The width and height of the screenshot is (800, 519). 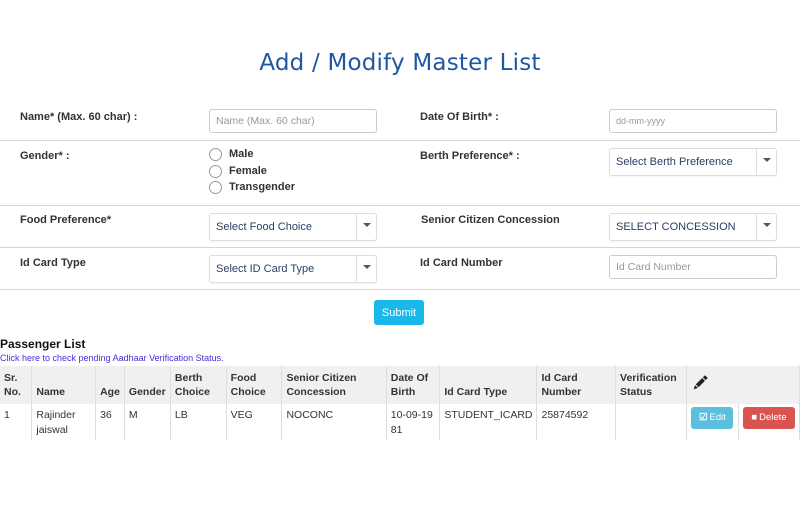 I want to click on cell-edit: ☑ Edit, so click(x=713, y=422).